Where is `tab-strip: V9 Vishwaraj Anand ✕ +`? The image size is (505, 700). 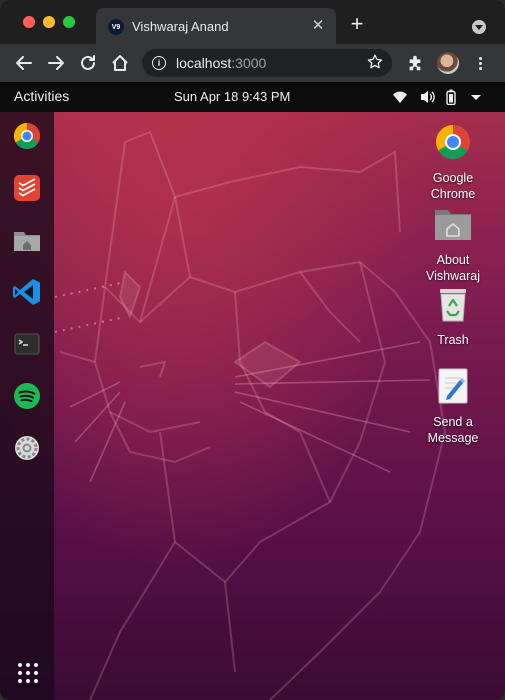
tab-strip: V9 Vishwaraj Anand ✕ + is located at coordinates (252, 22).